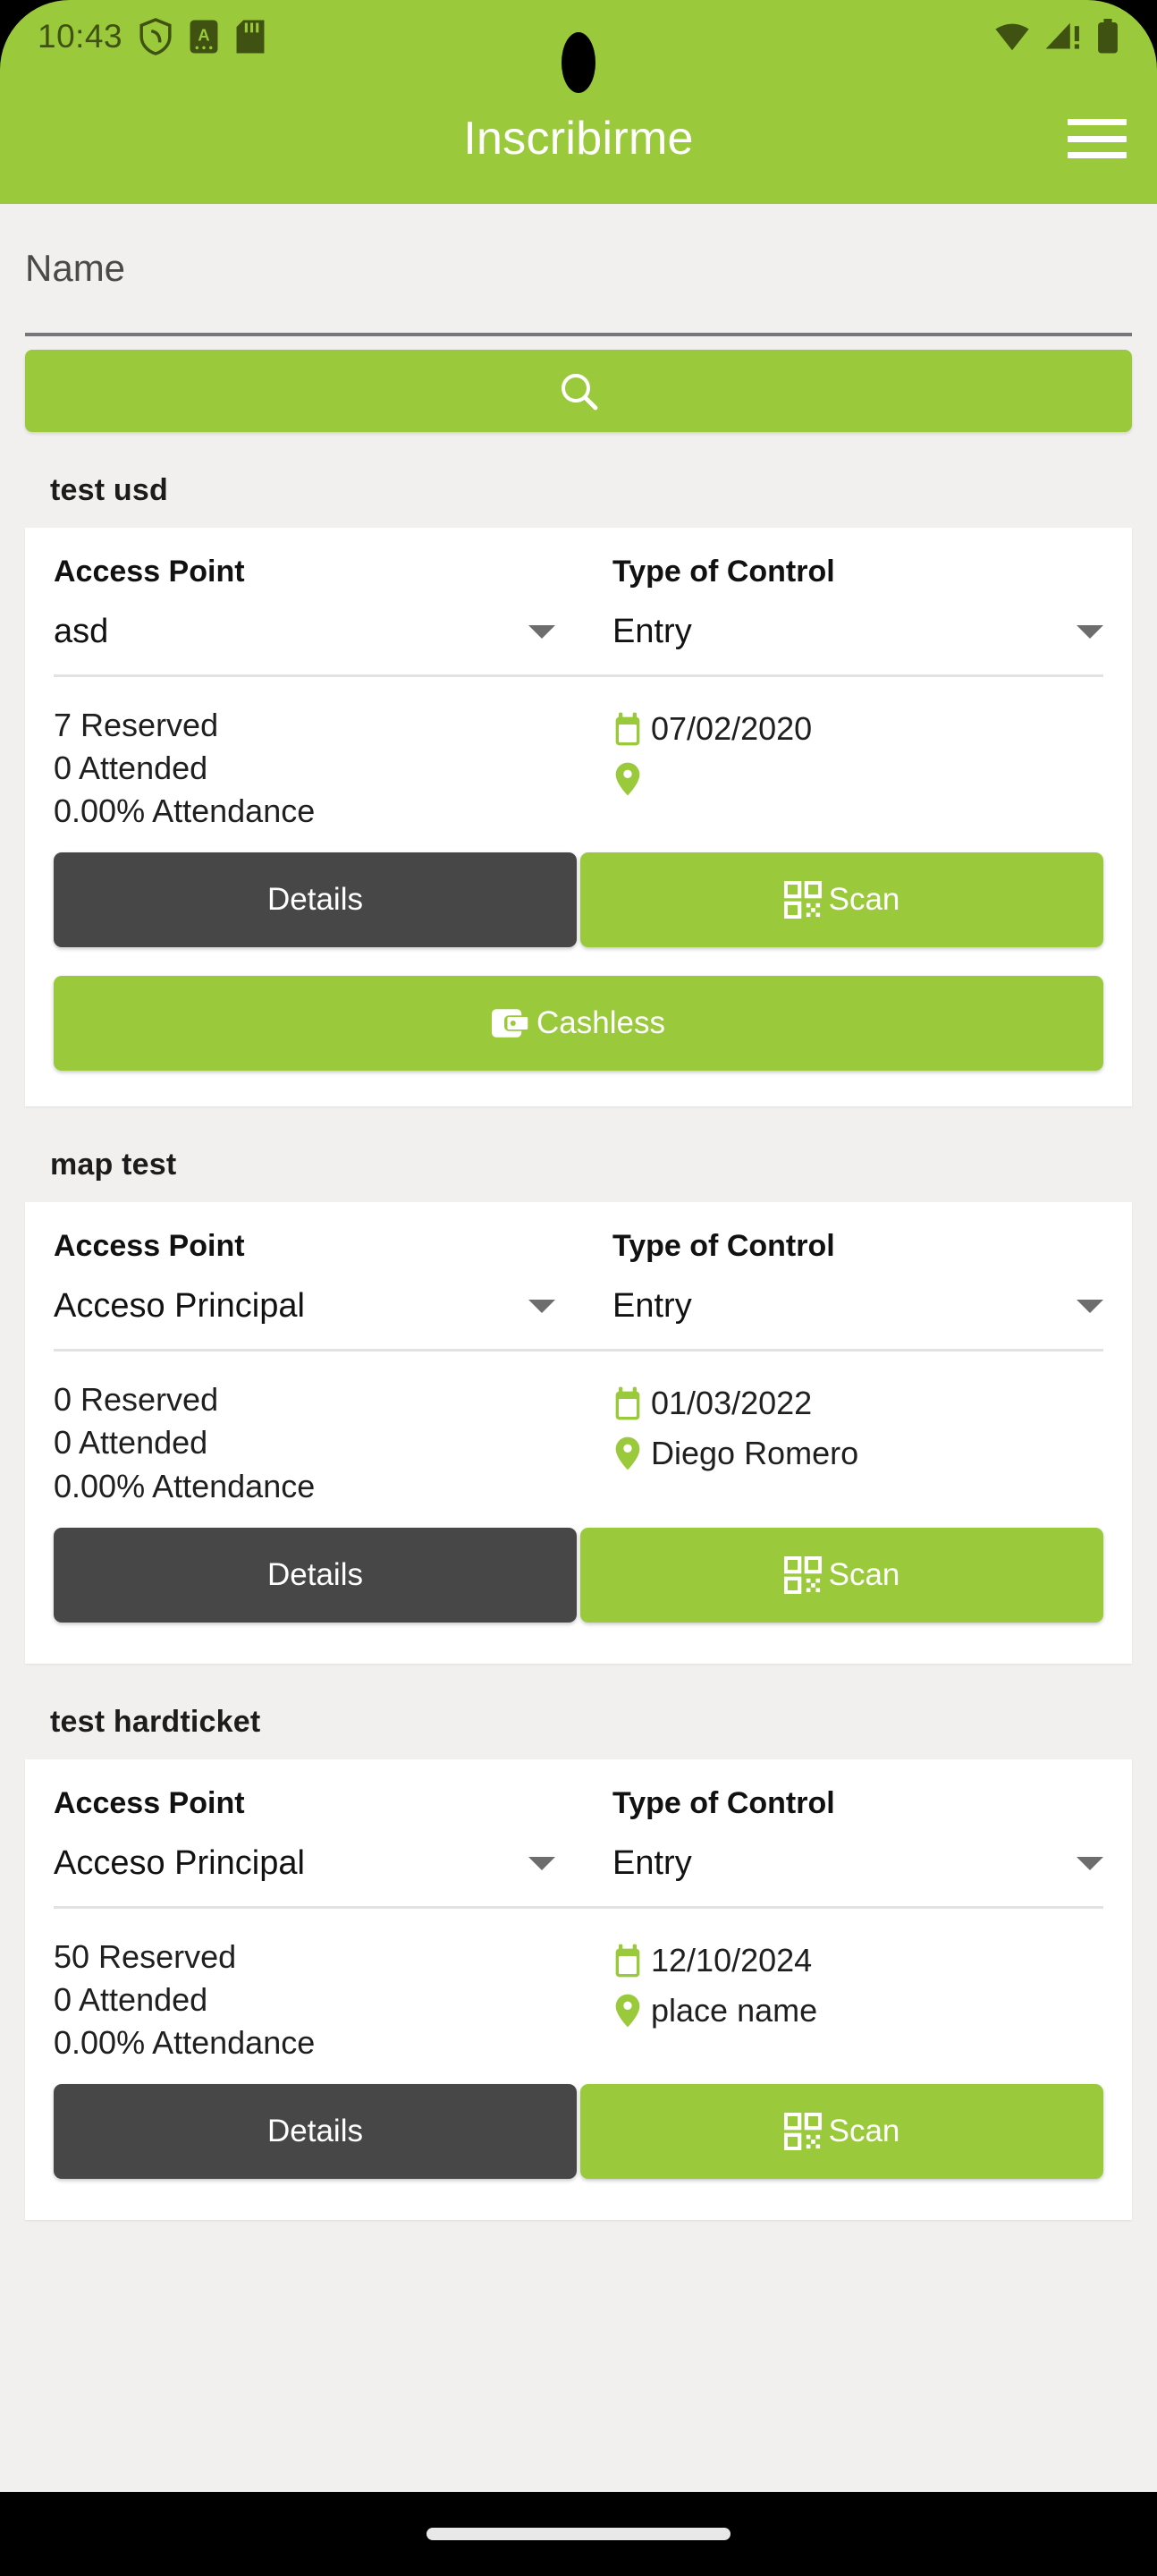 Image resolution: width=1157 pixels, height=2576 pixels. Describe the element at coordinates (250, 37) in the screenshot. I see `sd-card-icon` at that location.